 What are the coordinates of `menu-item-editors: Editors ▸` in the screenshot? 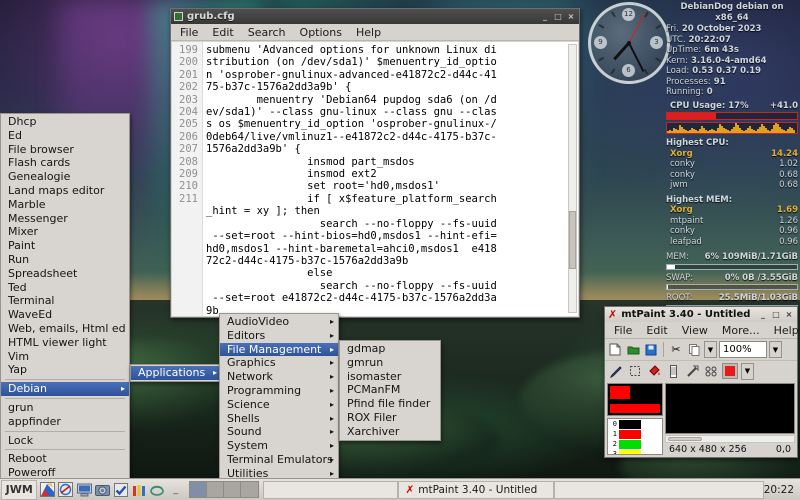 It's located at (279, 336).